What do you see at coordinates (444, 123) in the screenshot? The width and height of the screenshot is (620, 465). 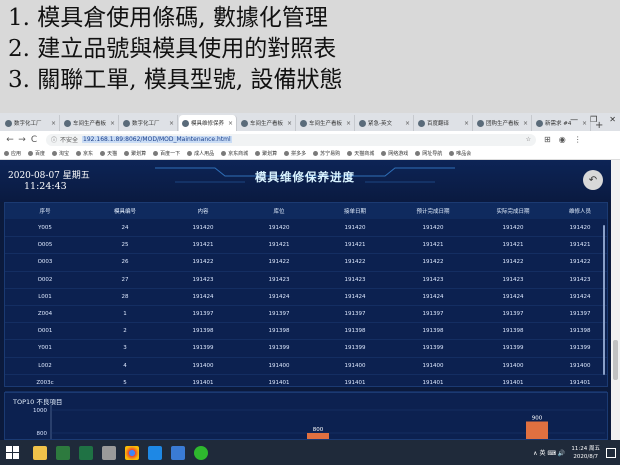 I see `browser-tab: 百度翻译 ×` at bounding box center [444, 123].